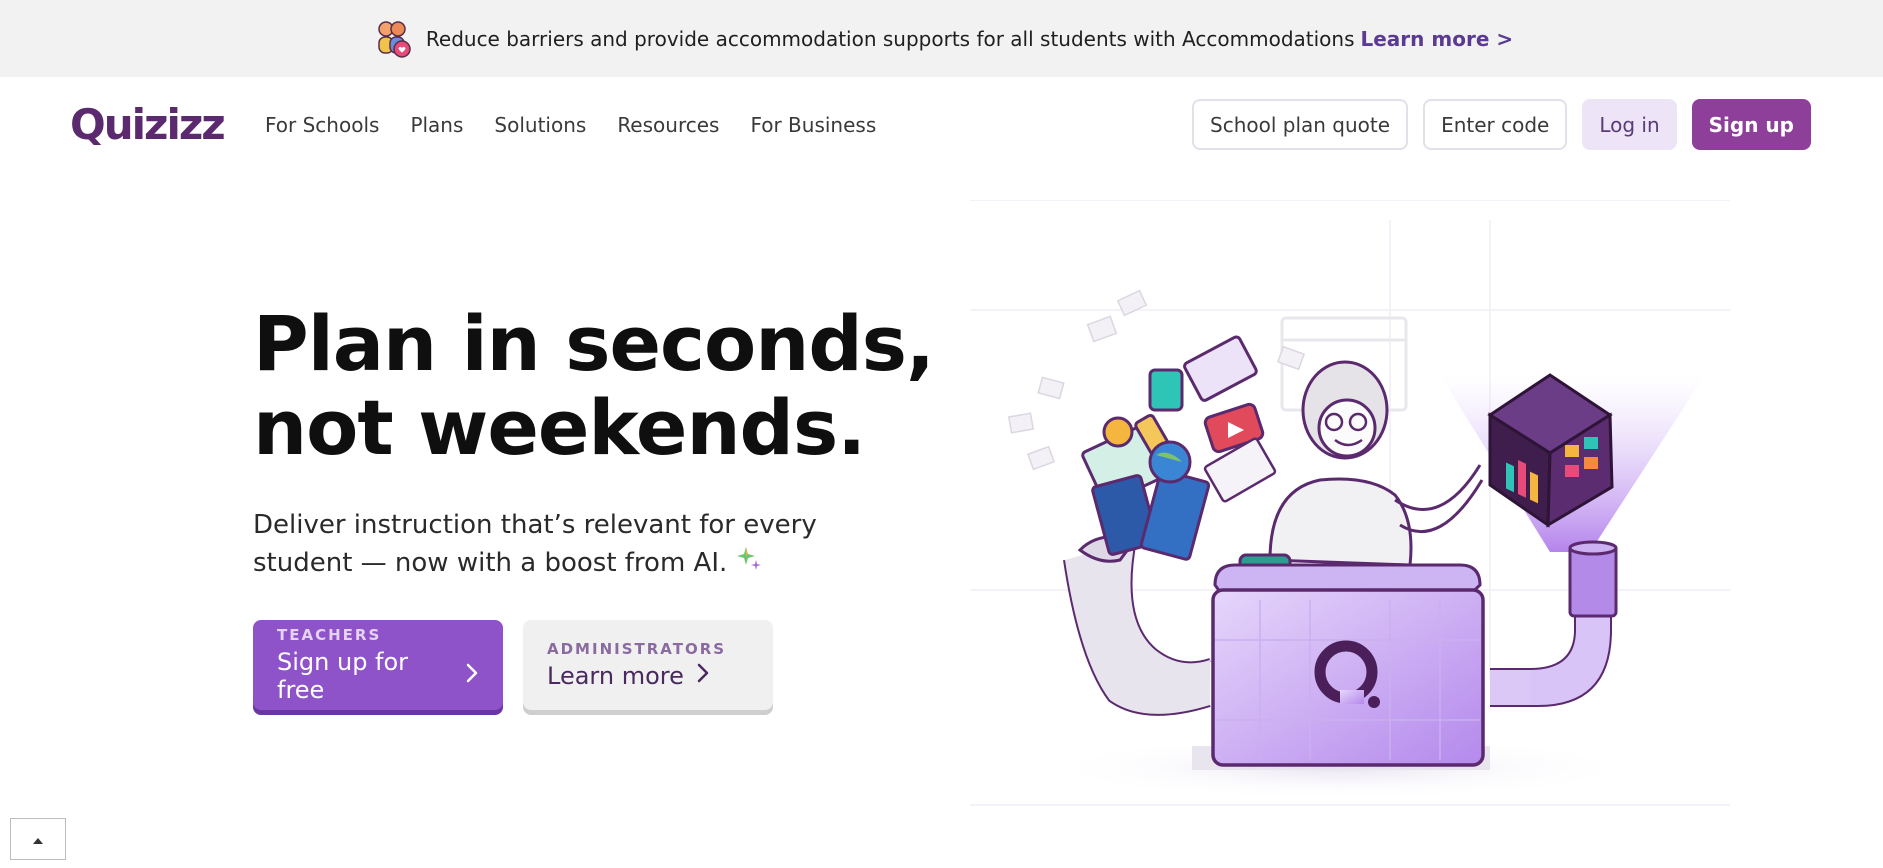  What do you see at coordinates (540, 125) in the screenshot?
I see `nav-link-solutions: Solutions` at bounding box center [540, 125].